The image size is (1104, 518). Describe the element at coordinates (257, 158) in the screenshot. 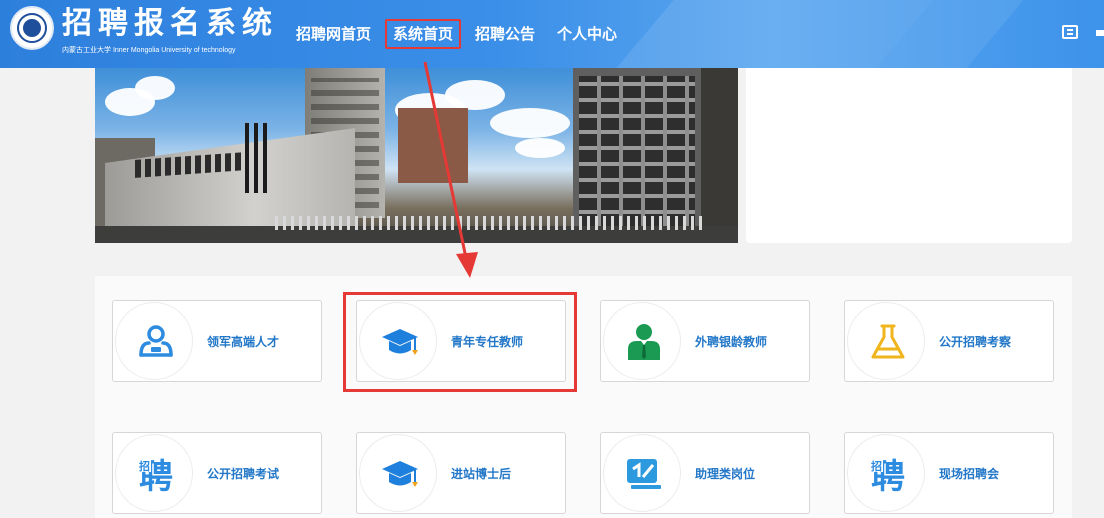

I see `gate-pillars` at that location.